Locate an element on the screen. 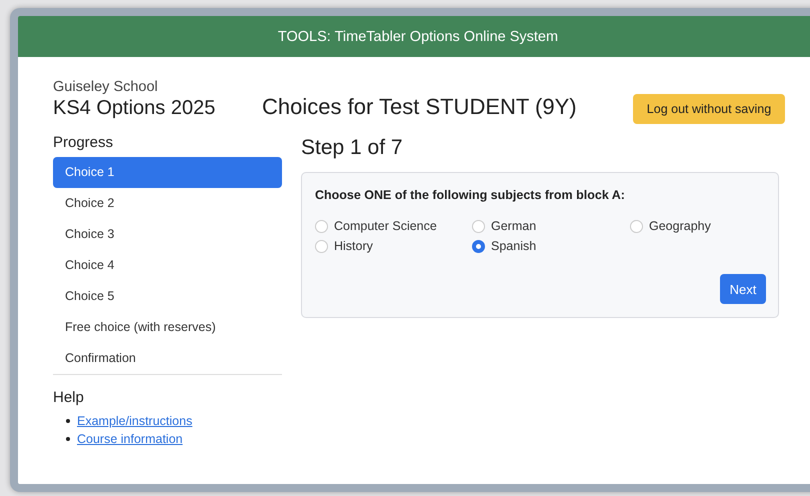 The width and height of the screenshot is (810, 496). progress-item: Choice 1 is located at coordinates (167, 172).